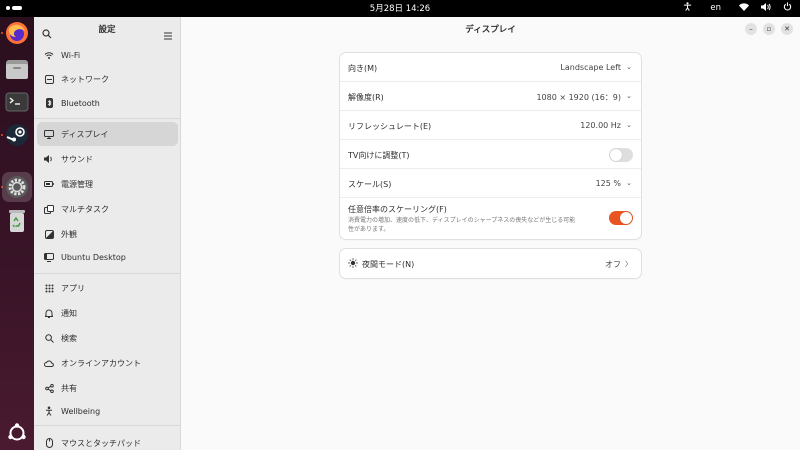 This screenshot has height=450, width=800. I want to click on sidebar-item-label: Wi-Fi, so click(71, 55).